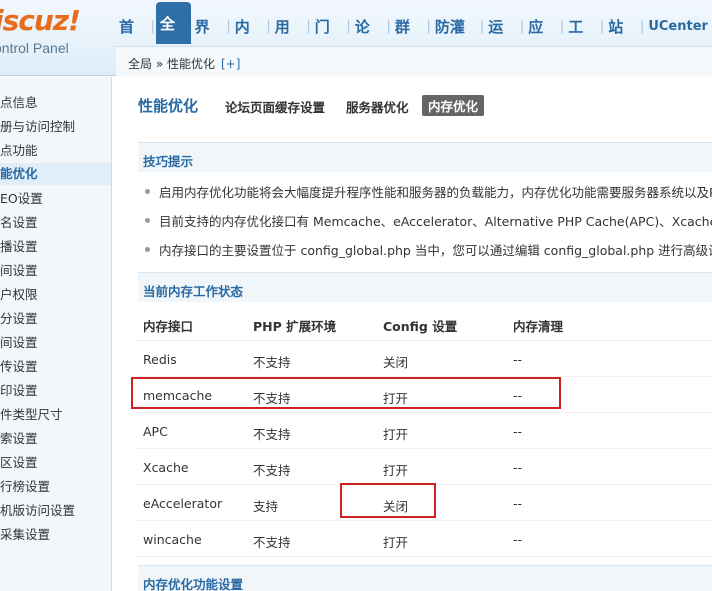 The width and height of the screenshot is (712, 591). Describe the element at coordinates (25, 487) in the screenshot. I see `sidebar-item-ranking: 行榜设置` at that location.